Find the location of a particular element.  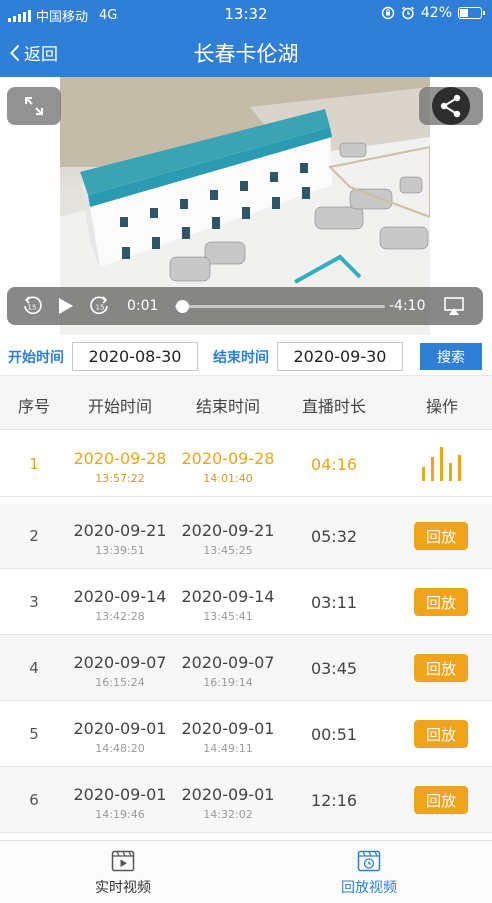

row-index: 5 is located at coordinates (34, 734).